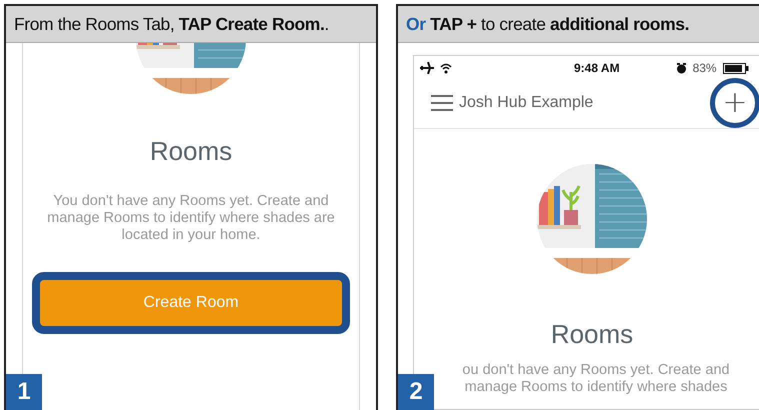 Image resolution: width=759 pixels, height=410 pixels. I want to click on status-time: 9:48 AM, so click(597, 68).